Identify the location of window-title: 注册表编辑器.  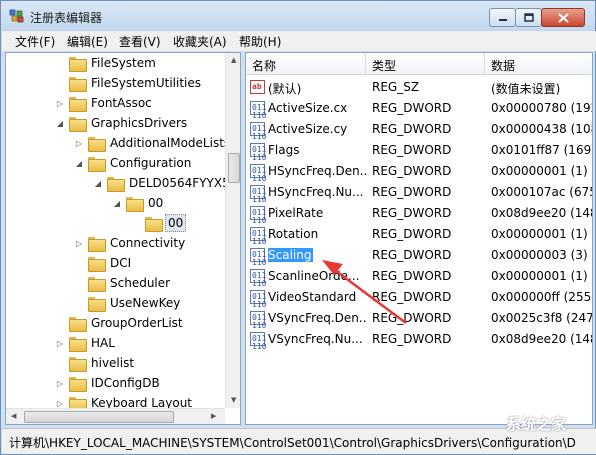
(66, 18).